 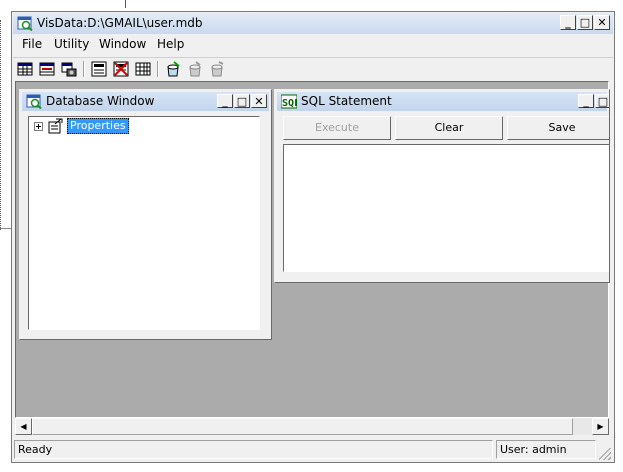 What do you see at coordinates (71, 44) in the screenshot?
I see `menu-utility: Utility` at bounding box center [71, 44].